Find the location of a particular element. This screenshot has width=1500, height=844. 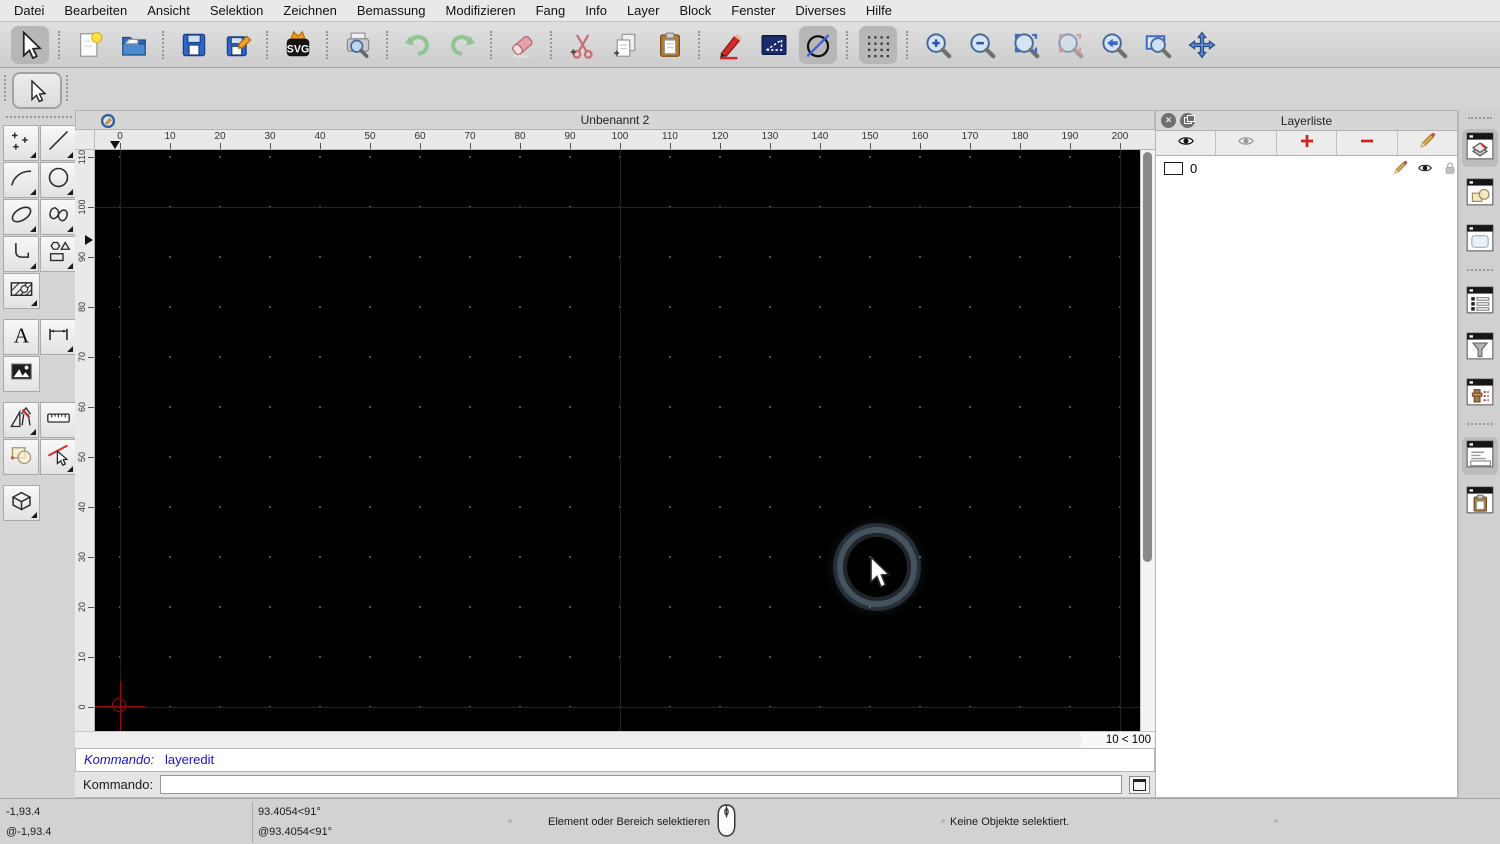

absolute-coordinate: -1,93.4 is located at coordinates (23, 812).